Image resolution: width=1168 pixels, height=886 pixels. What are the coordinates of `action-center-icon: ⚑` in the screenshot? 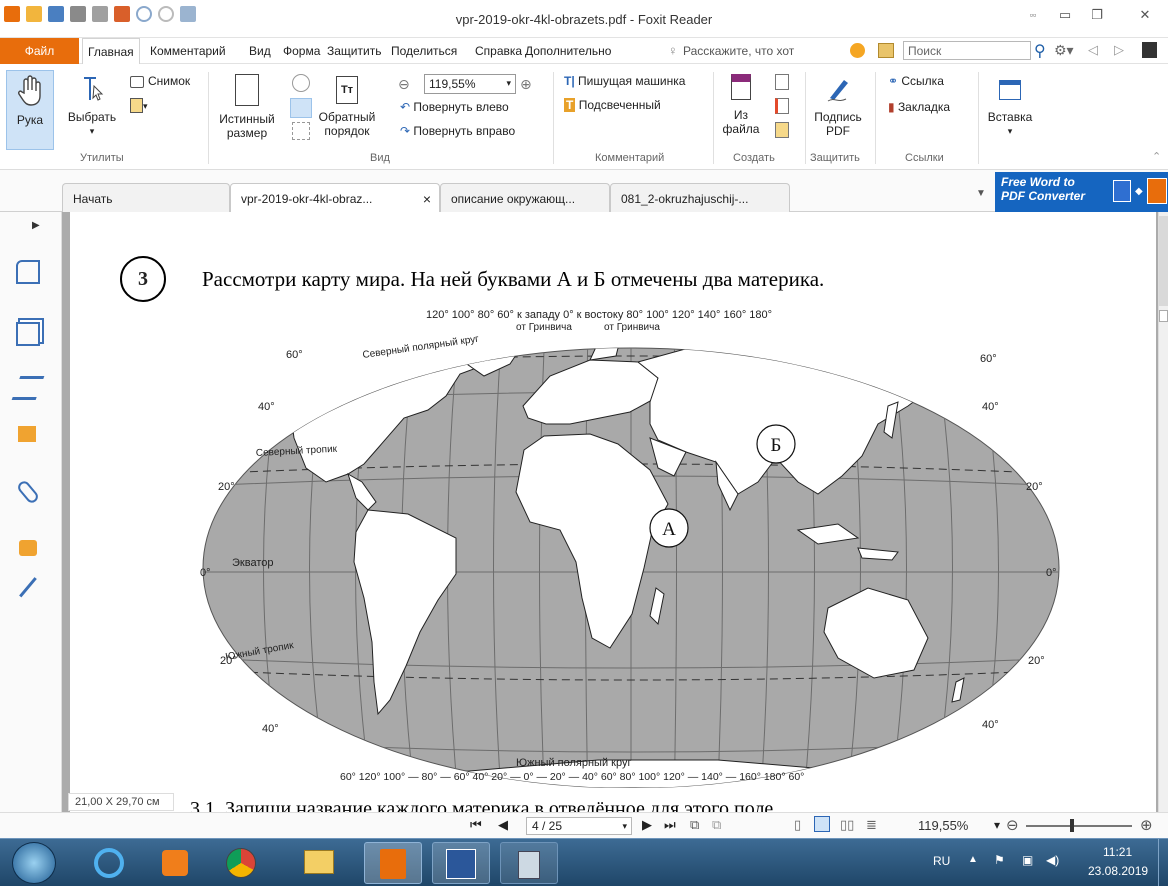 It's located at (999, 860).